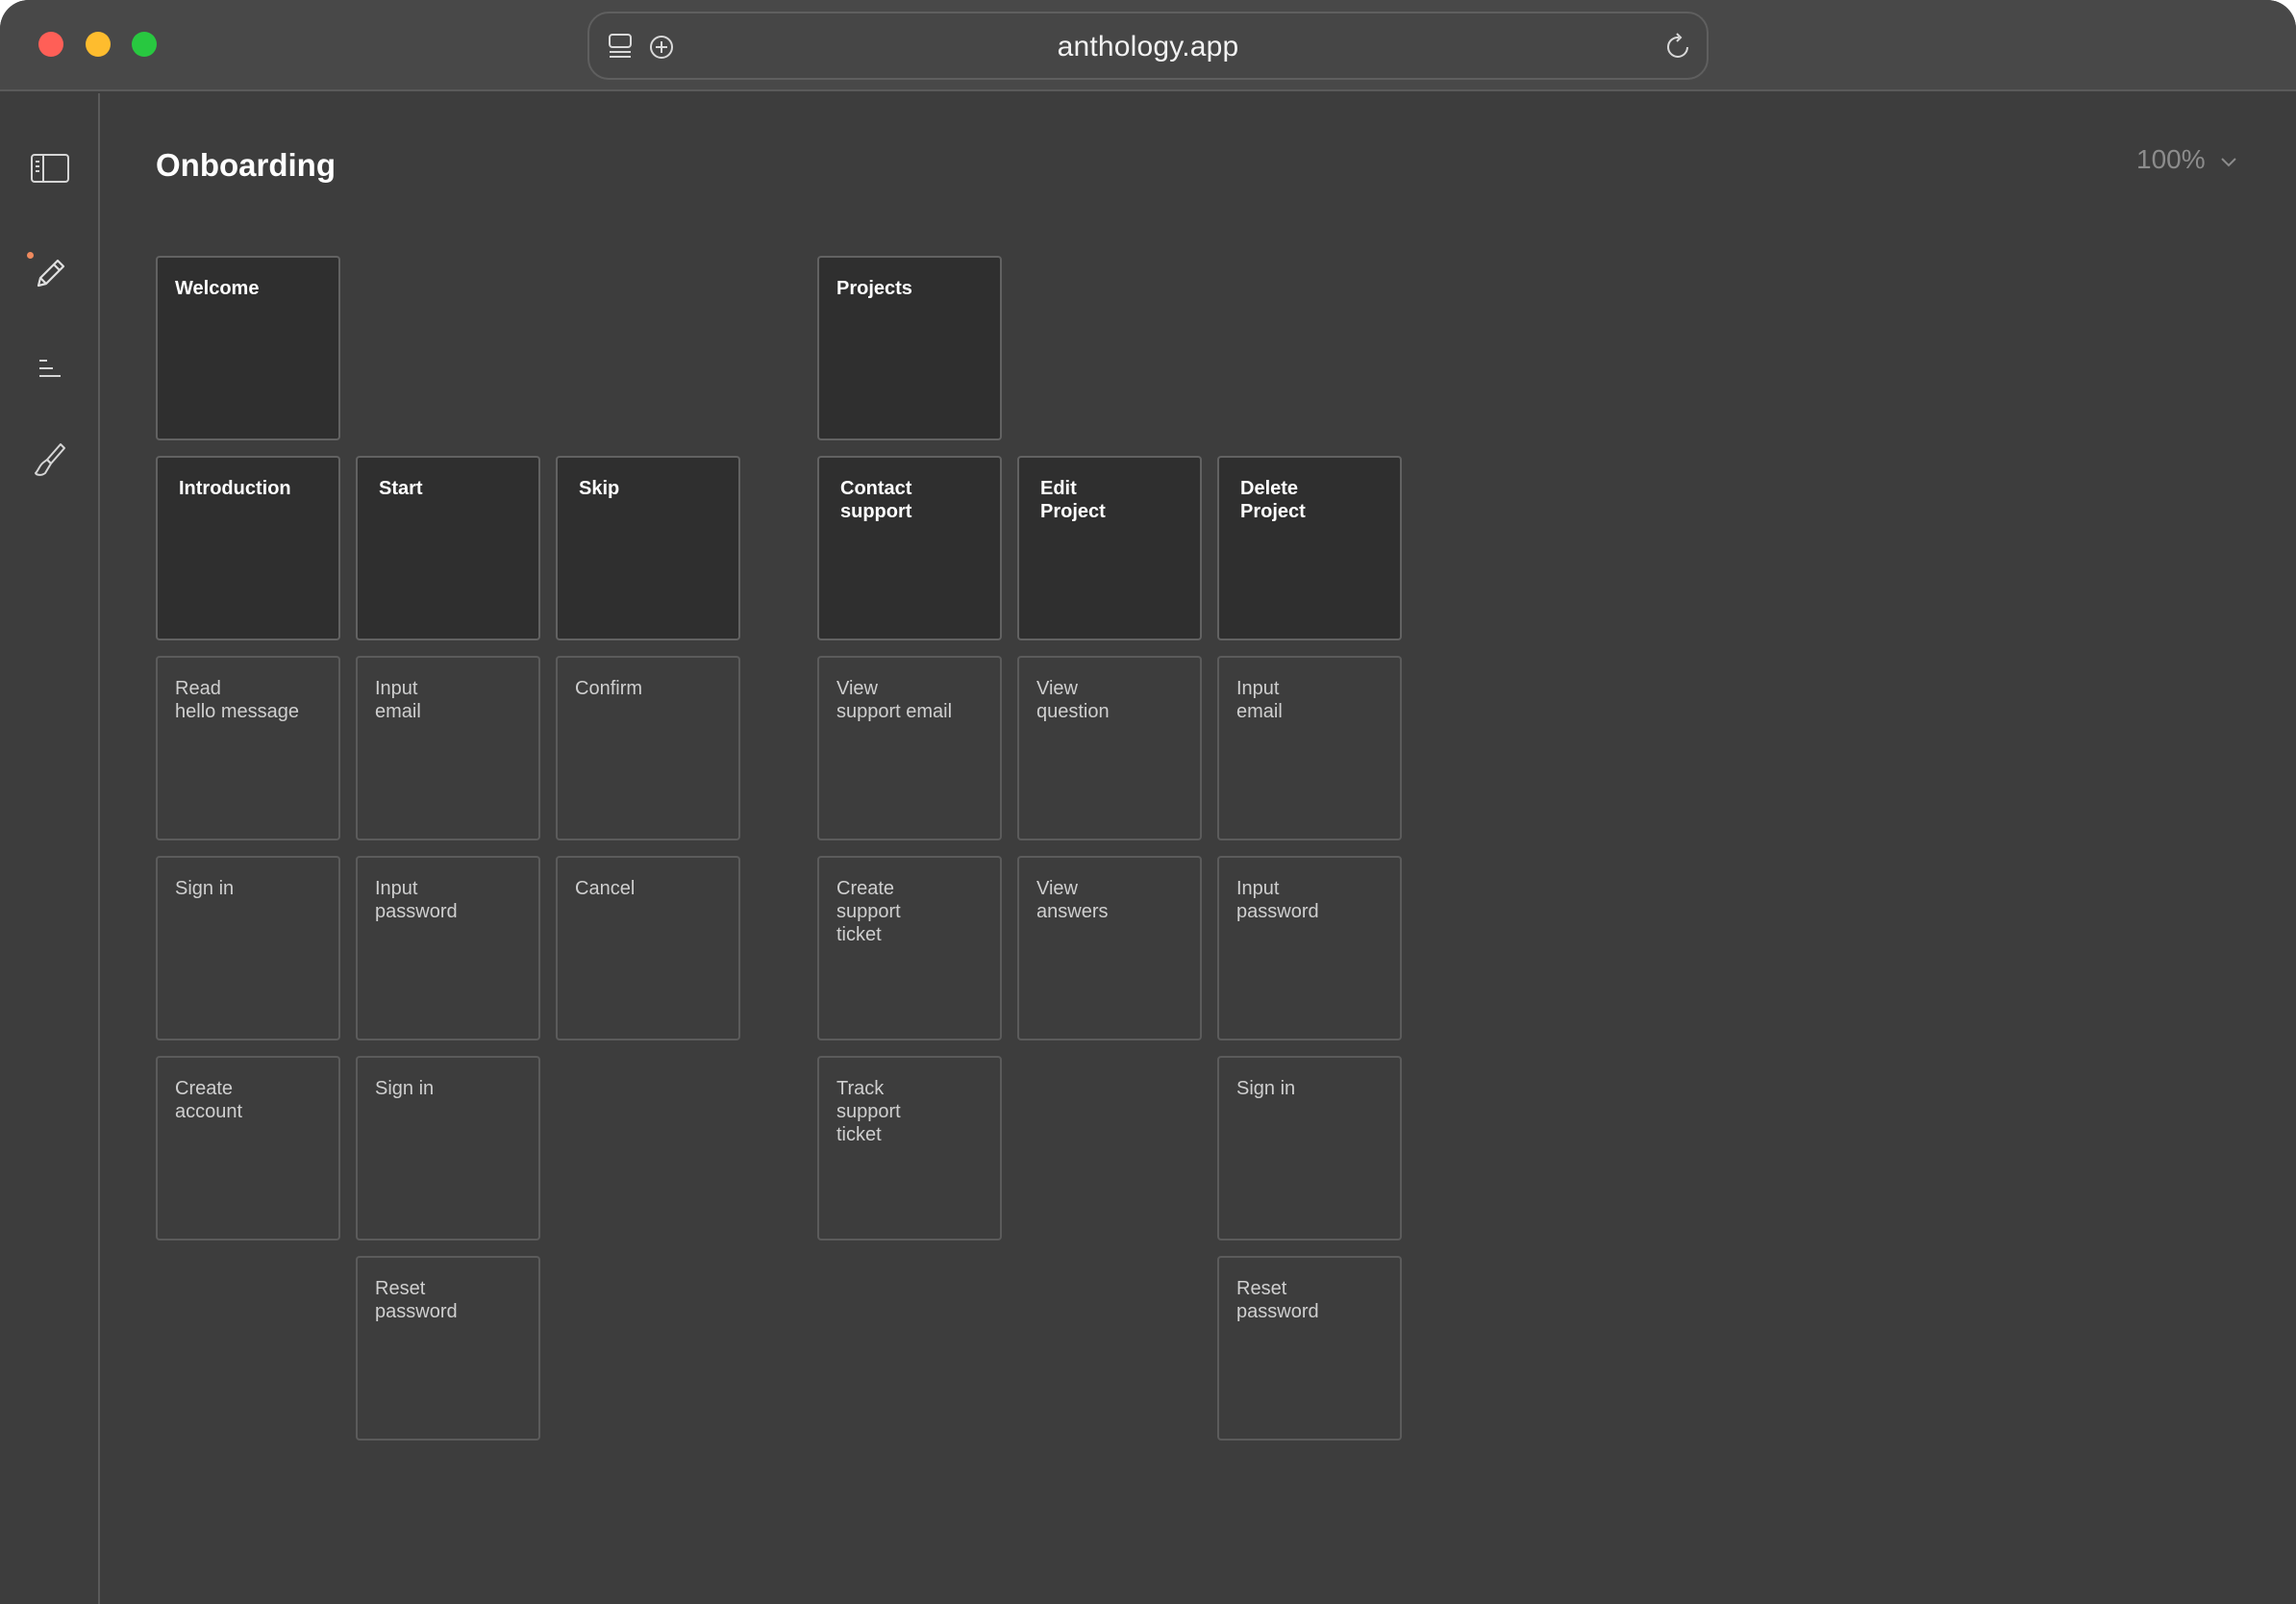  I want to click on sidebar-toggle-icon, so click(50, 168).